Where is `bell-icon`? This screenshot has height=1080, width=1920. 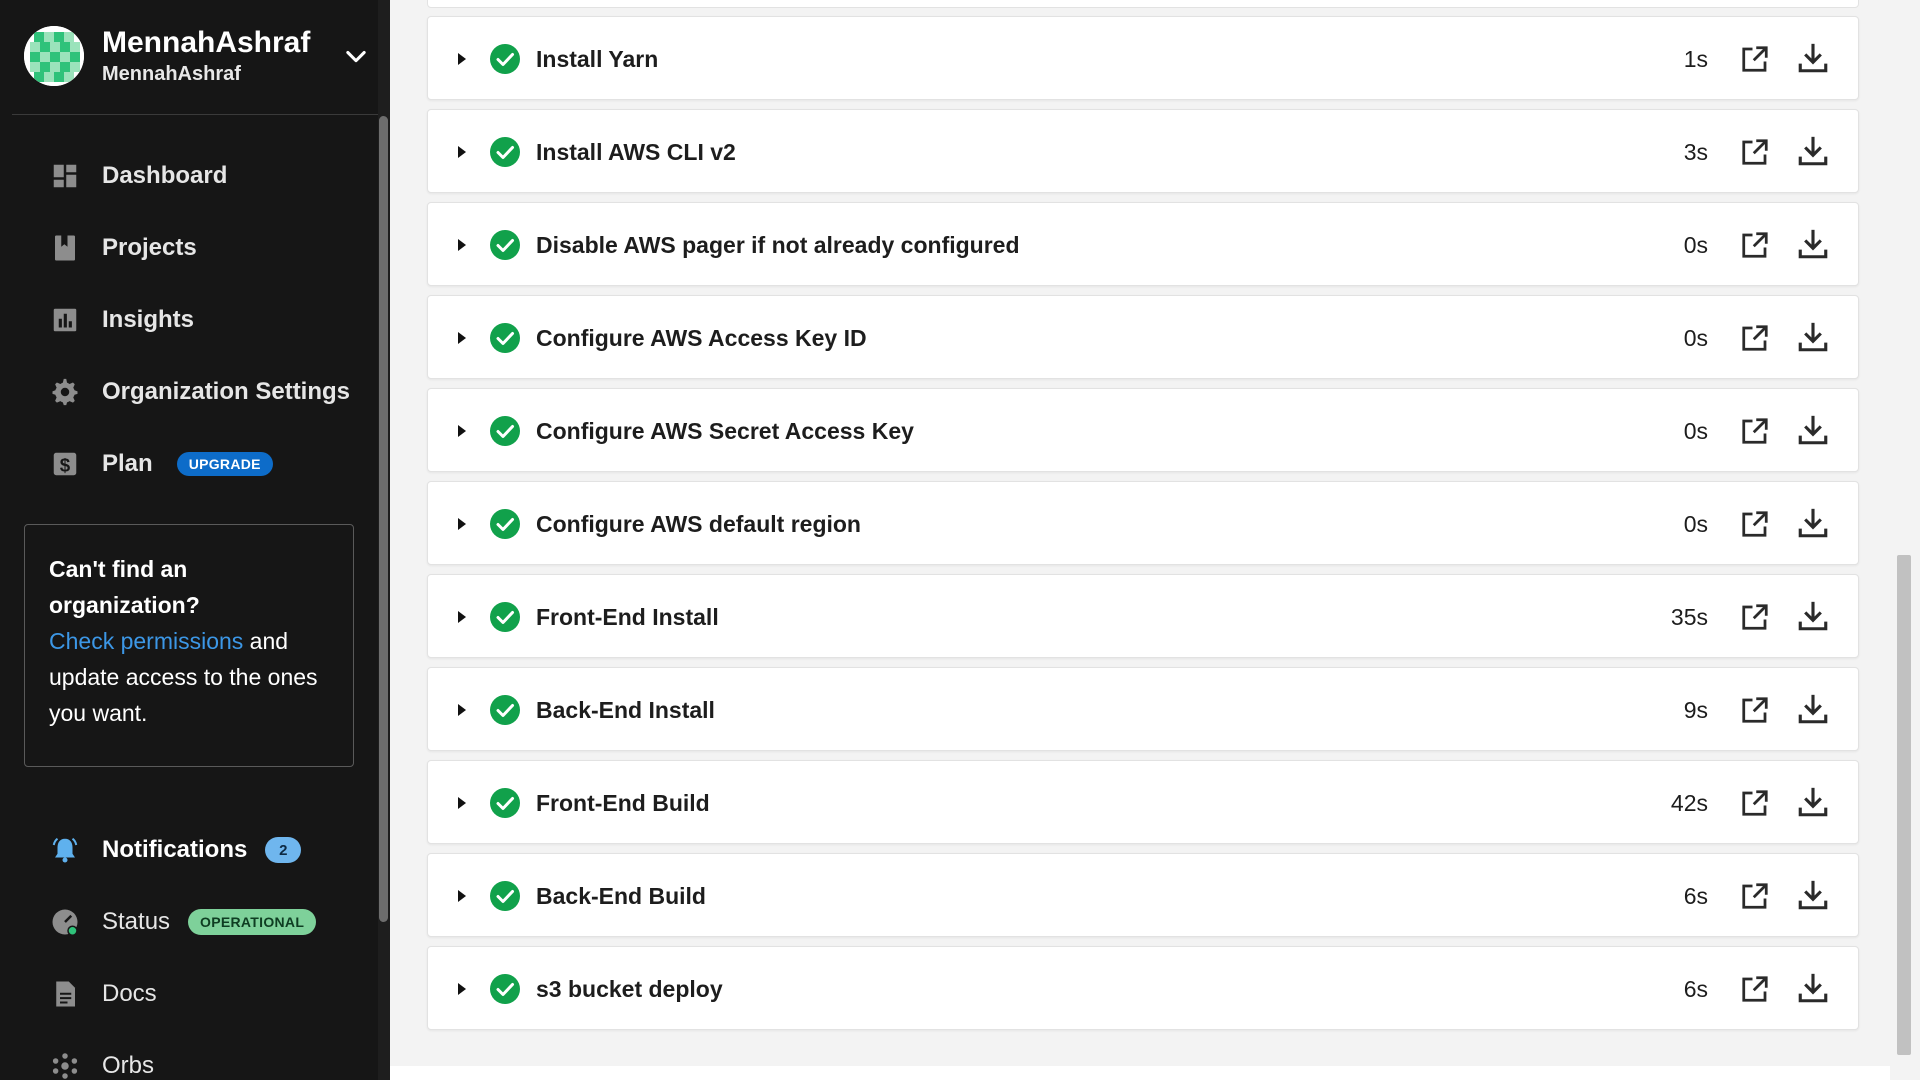
bell-icon is located at coordinates (65, 850).